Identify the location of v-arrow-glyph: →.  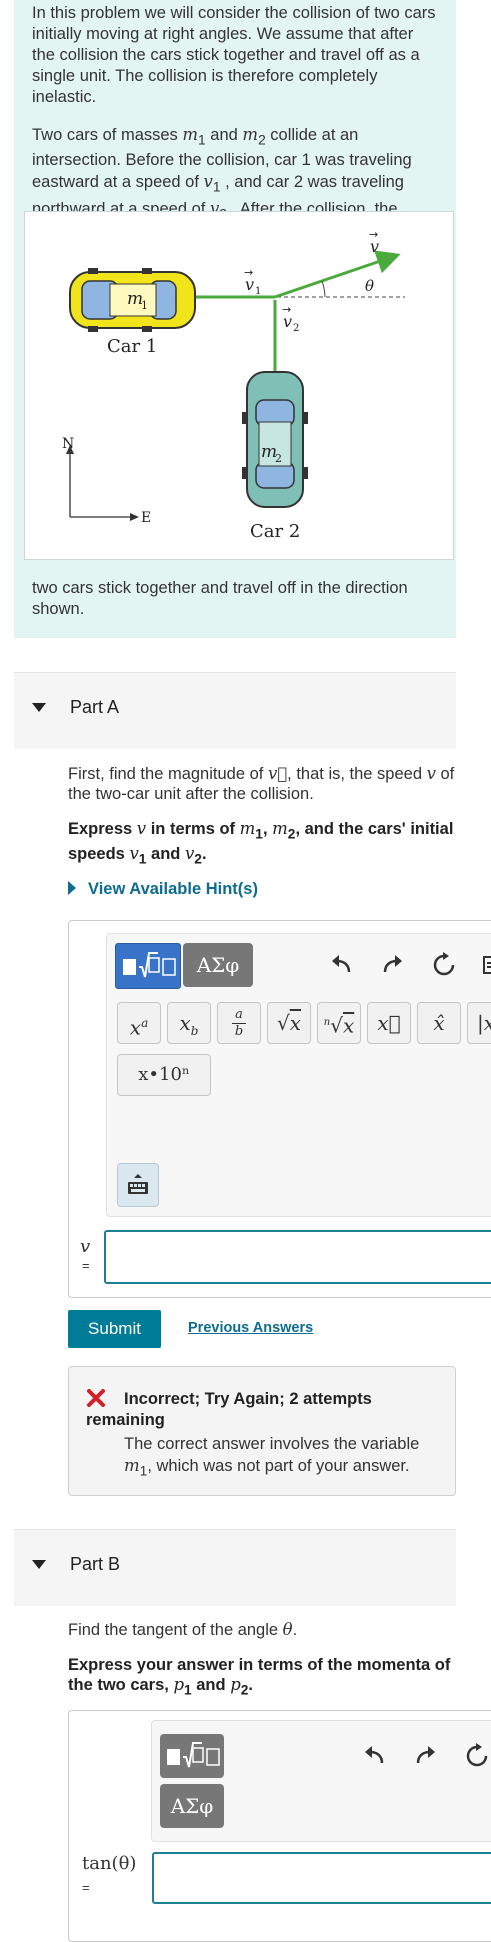
(373, 234).